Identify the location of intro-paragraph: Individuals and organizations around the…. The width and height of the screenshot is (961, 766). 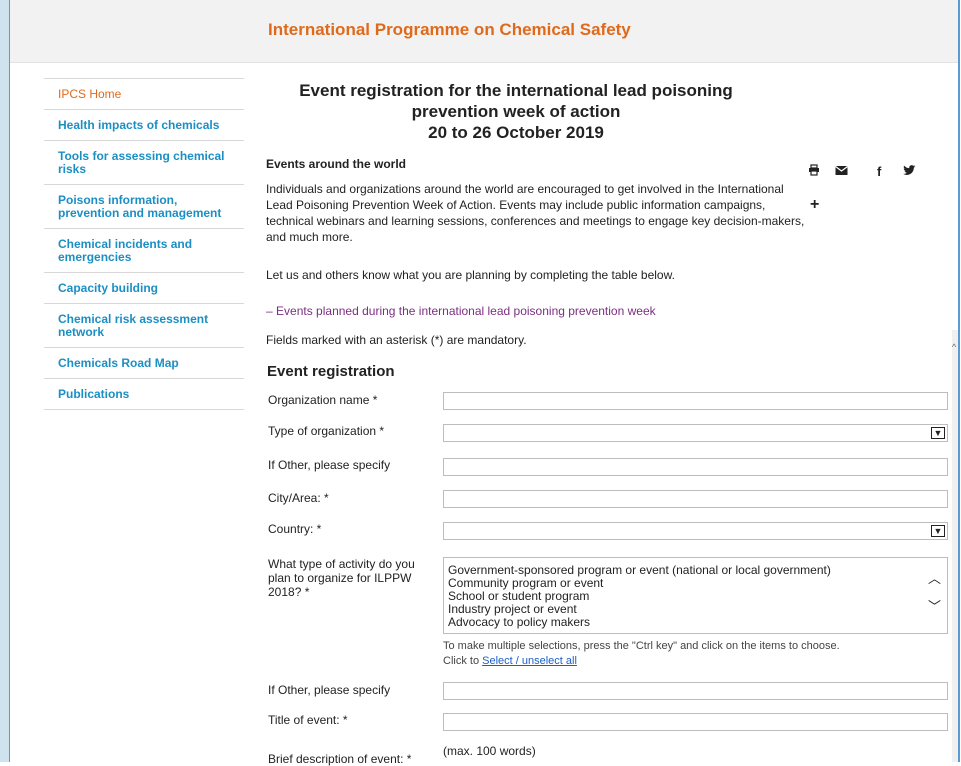
(606, 213).